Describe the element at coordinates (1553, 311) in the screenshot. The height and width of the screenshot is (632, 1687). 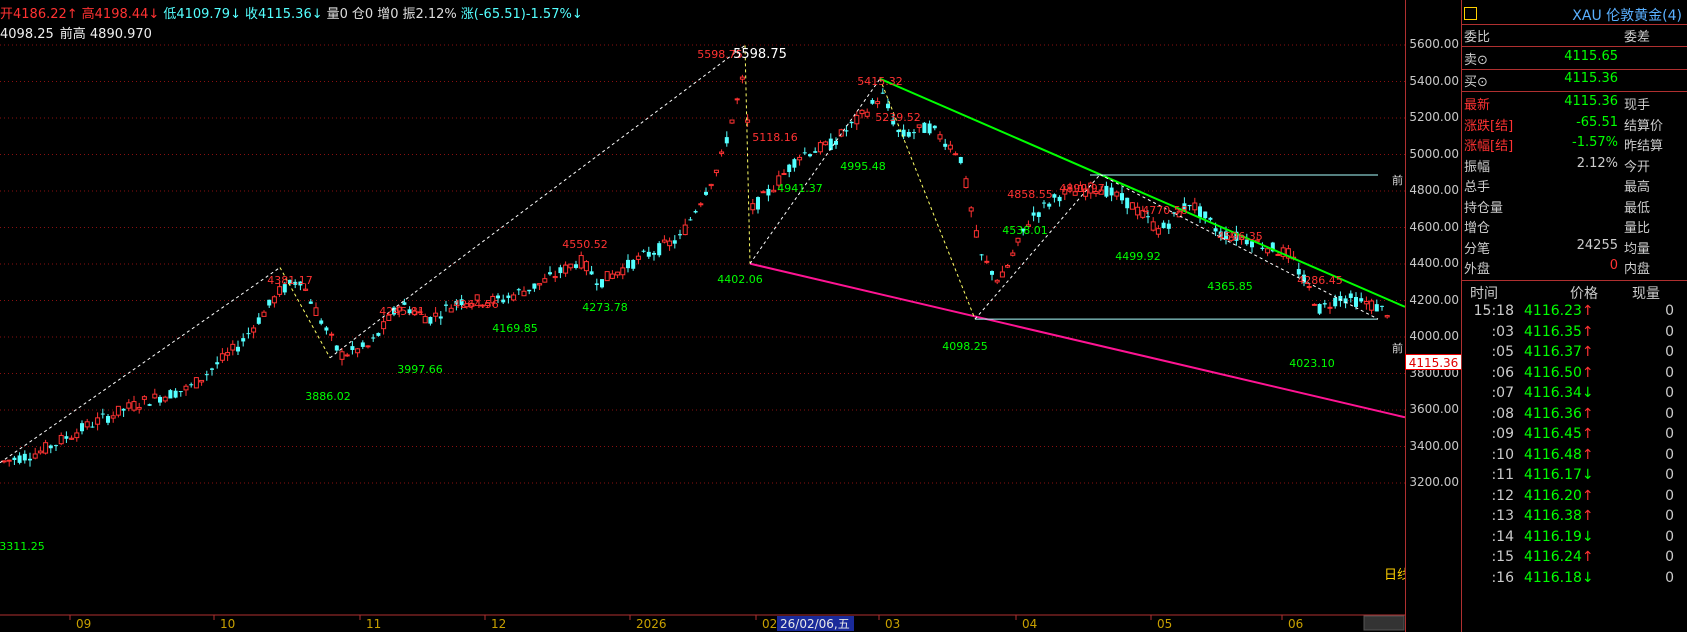
I see `tick-price-value: 4116.23` at that location.